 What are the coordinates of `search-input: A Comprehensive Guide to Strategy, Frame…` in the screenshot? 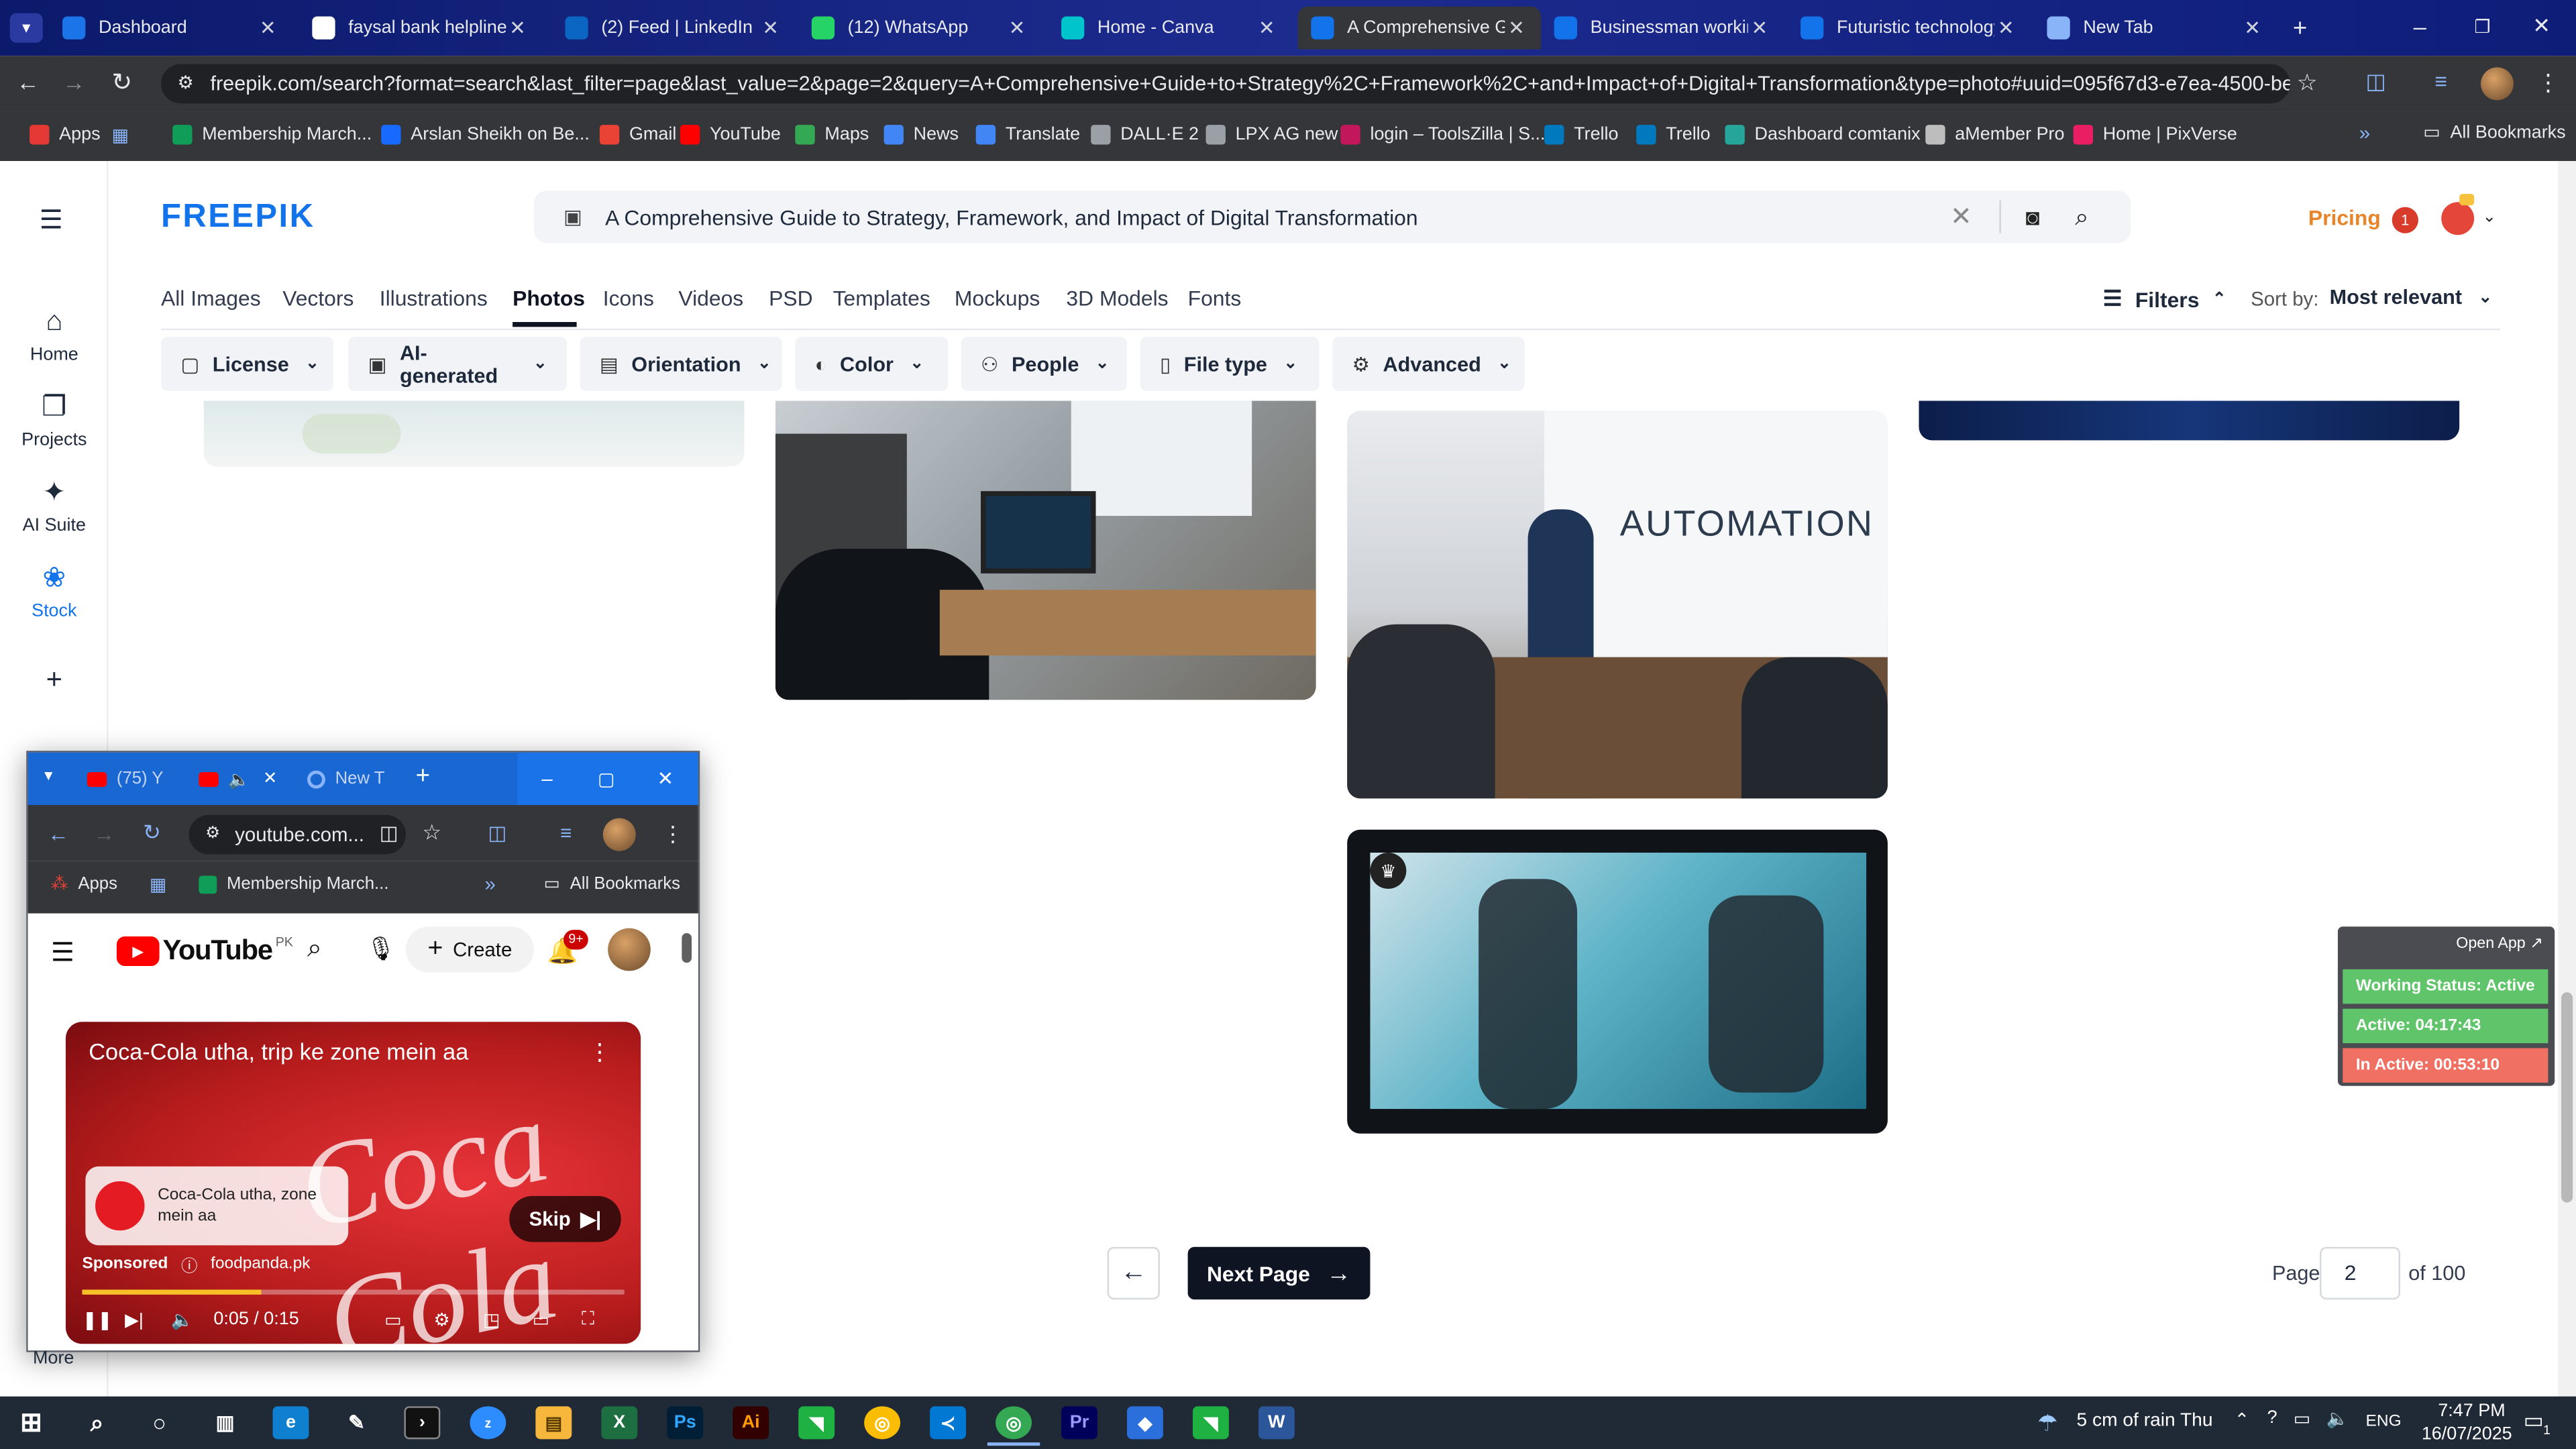 It's located at (1011, 217).